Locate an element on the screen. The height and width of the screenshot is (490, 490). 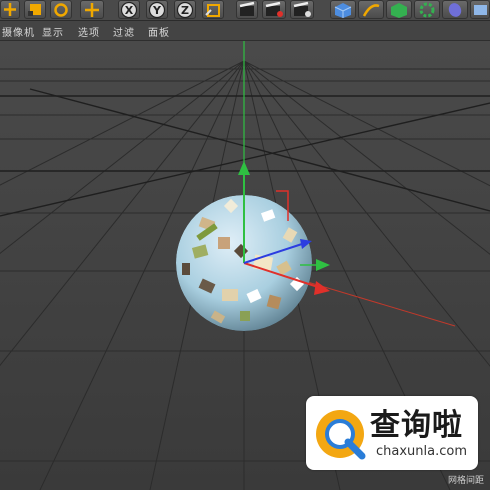
render-settings-button is located at coordinates (302, 9).